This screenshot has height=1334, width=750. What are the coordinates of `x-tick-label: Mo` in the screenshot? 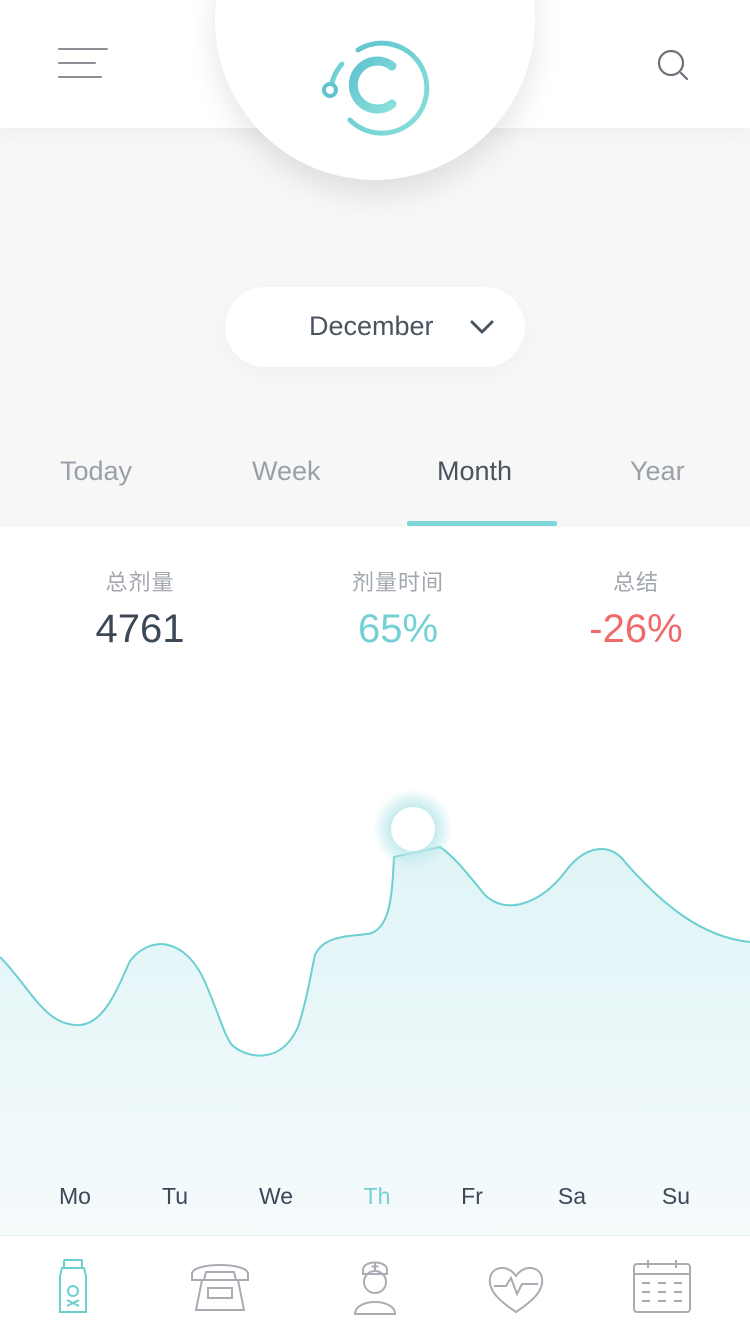 It's located at (75, 1196).